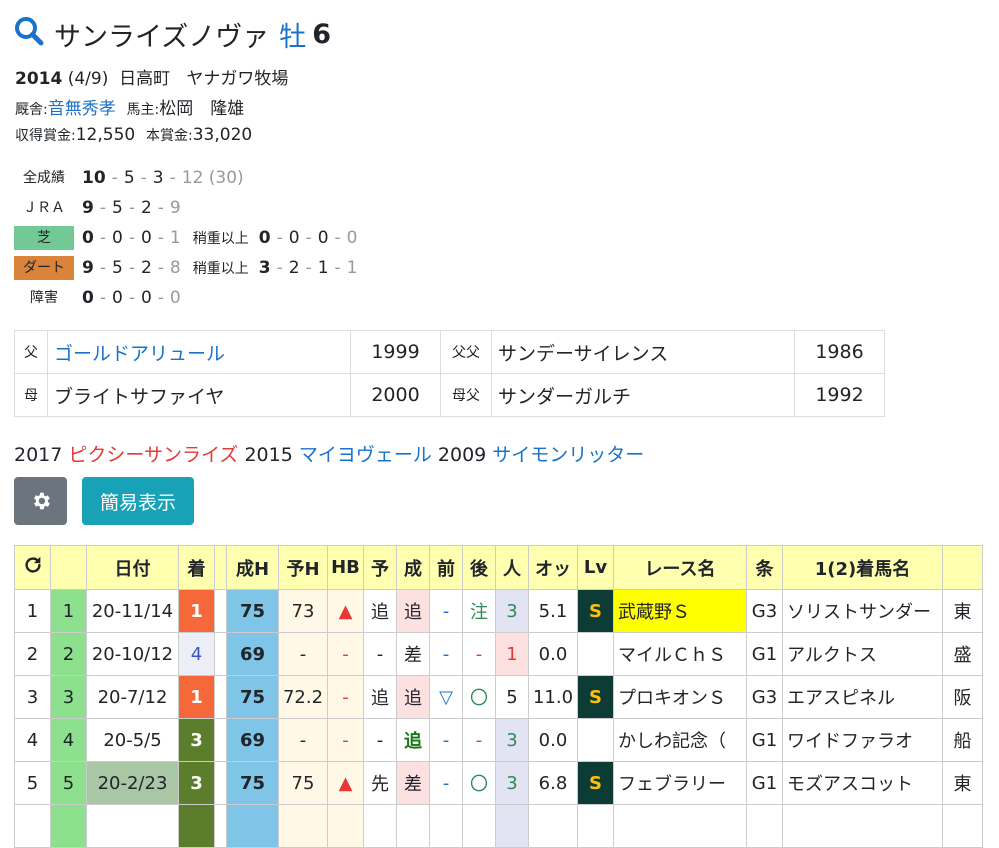 The width and height of the screenshot is (999, 848). What do you see at coordinates (345, 567) in the screenshot?
I see `header-hb: HB` at bounding box center [345, 567].